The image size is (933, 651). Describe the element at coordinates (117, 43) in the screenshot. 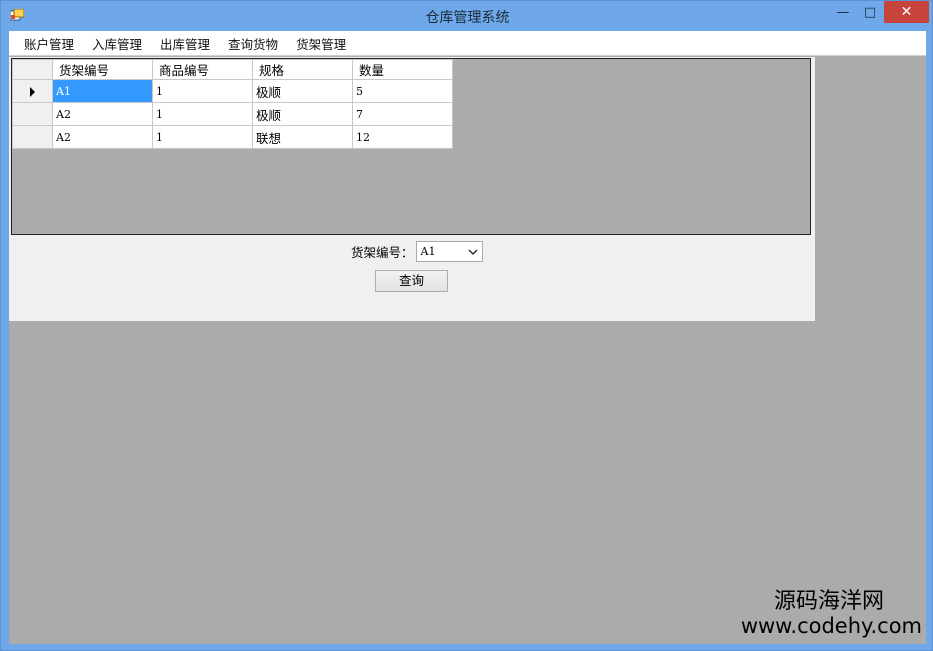

I see `menu-item-inbound: 入库管理` at that location.